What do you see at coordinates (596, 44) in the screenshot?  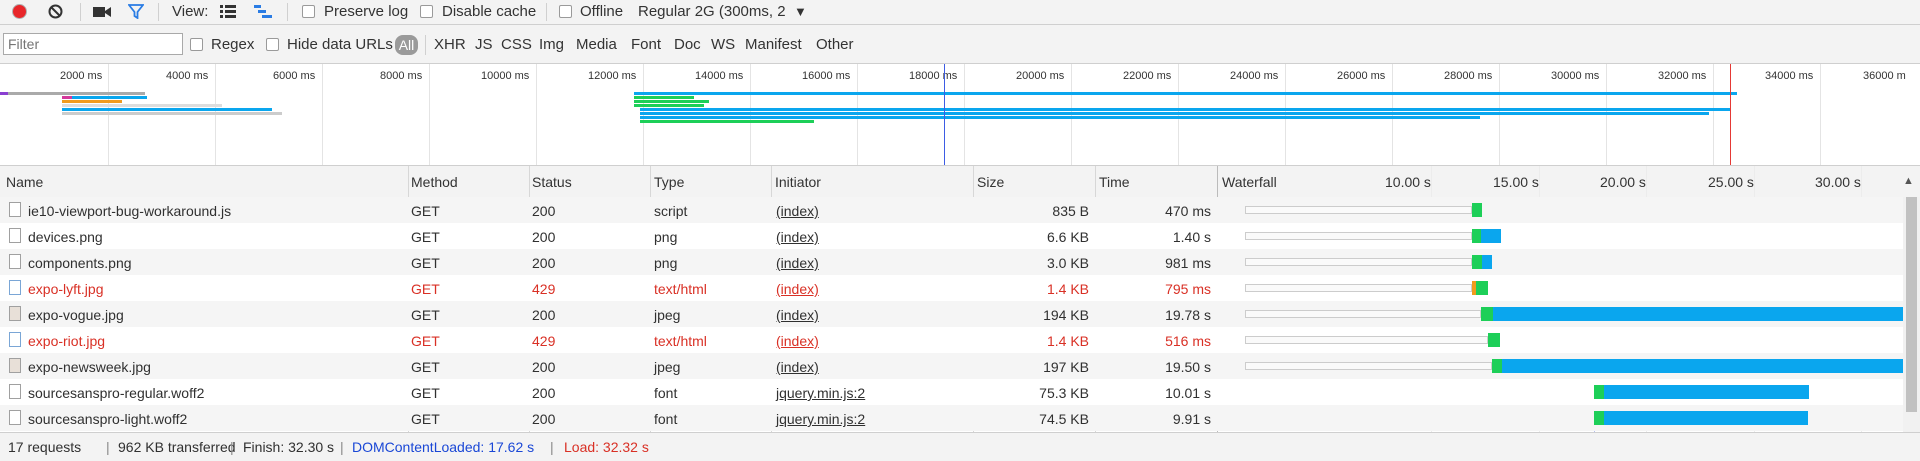 I see `filter-type-media: Media` at bounding box center [596, 44].